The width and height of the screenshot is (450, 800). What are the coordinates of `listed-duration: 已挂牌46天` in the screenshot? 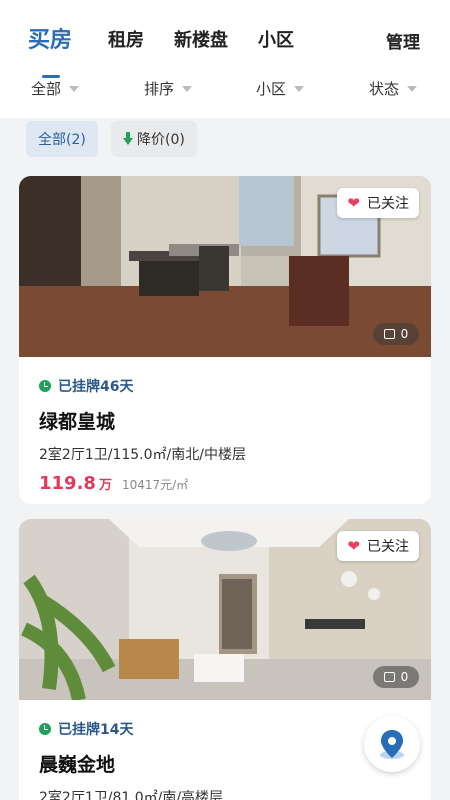 It's located at (142, 386).